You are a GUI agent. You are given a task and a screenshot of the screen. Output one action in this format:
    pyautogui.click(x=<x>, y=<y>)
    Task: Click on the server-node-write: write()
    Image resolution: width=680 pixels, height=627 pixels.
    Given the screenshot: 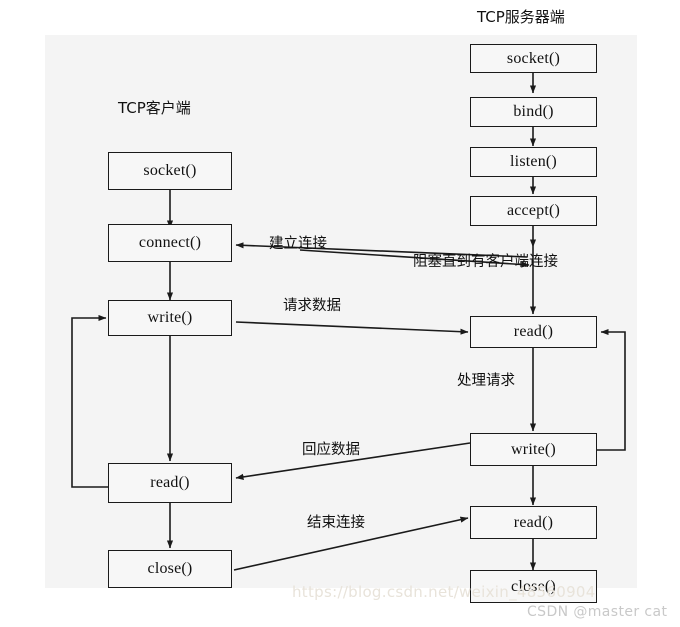 What is the action you would take?
    pyautogui.click(x=533, y=449)
    